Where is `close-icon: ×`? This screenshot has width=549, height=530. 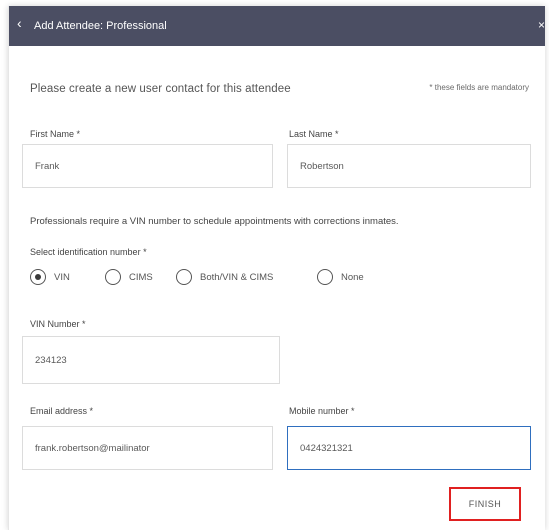
close-icon: × is located at coordinates (541, 25).